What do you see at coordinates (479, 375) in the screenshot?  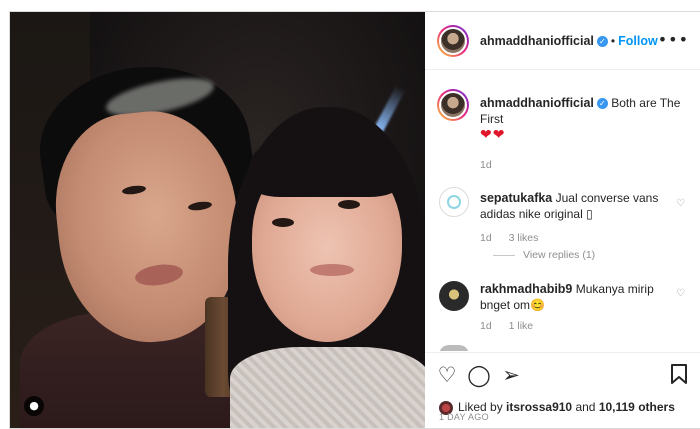 I see `comment-icon: ◯` at bounding box center [479, 375].